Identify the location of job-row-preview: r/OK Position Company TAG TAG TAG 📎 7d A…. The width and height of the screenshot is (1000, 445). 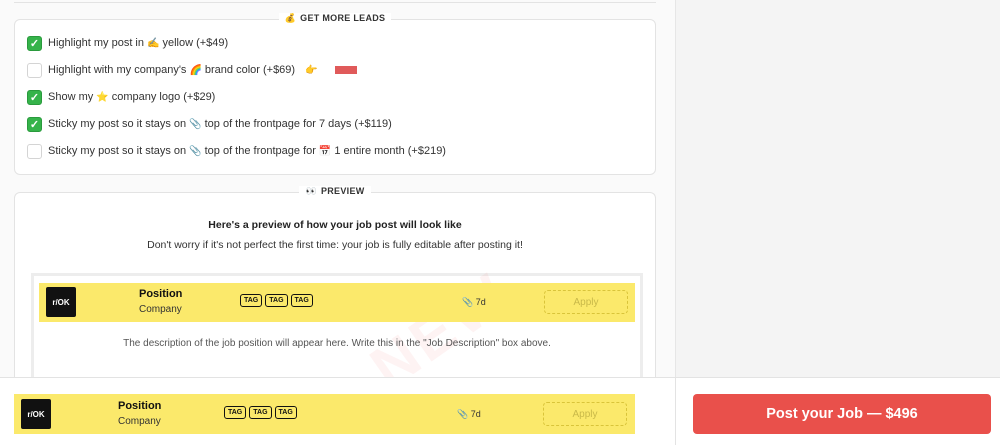
(337, 302).